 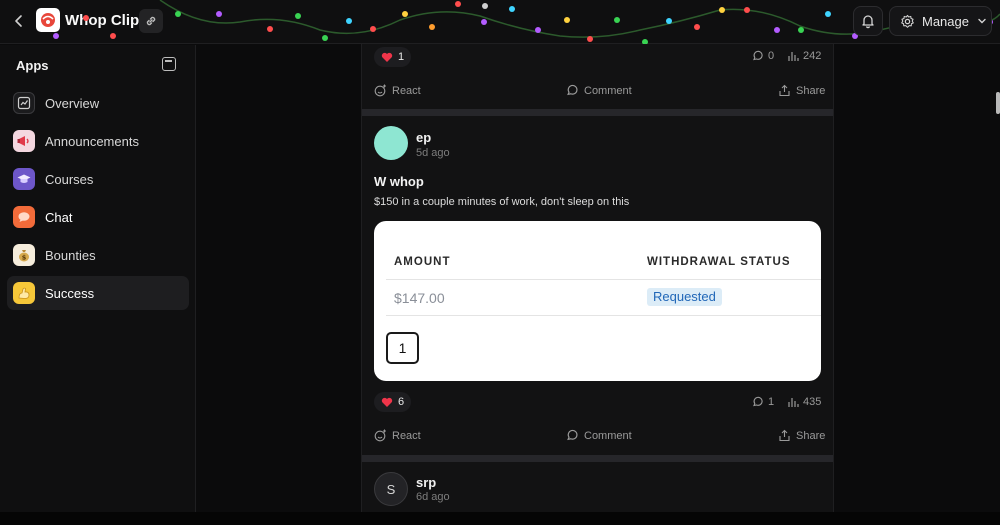 I want to click on app-logo, so click(x=48, y=20).